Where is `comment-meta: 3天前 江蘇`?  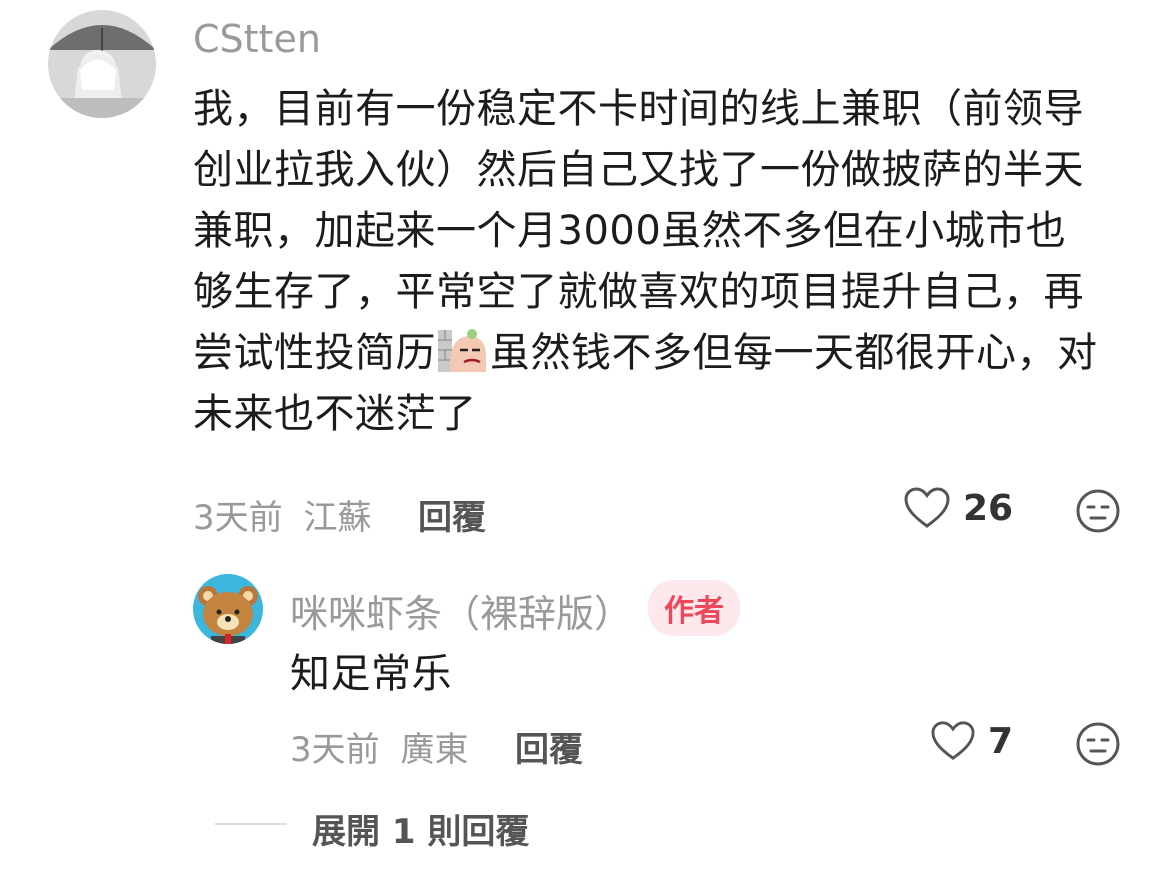 comment-meta: 3天前 江蘇 is located at coordinates (282, 514).